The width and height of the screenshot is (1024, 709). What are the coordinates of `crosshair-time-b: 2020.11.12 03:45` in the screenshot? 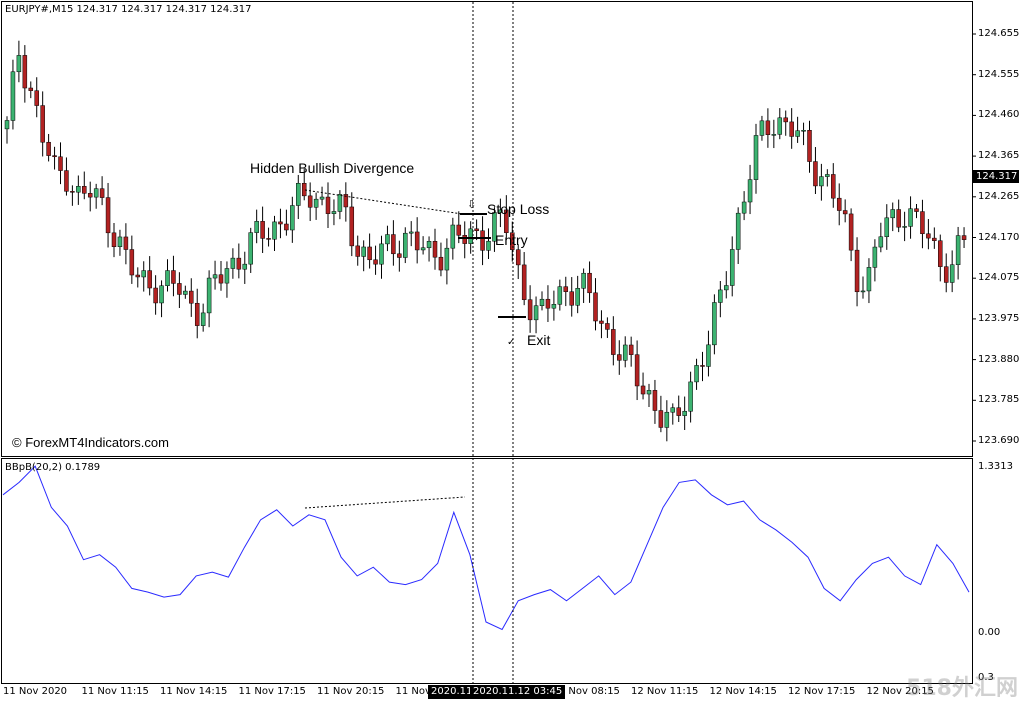 It's located at (518, 692).